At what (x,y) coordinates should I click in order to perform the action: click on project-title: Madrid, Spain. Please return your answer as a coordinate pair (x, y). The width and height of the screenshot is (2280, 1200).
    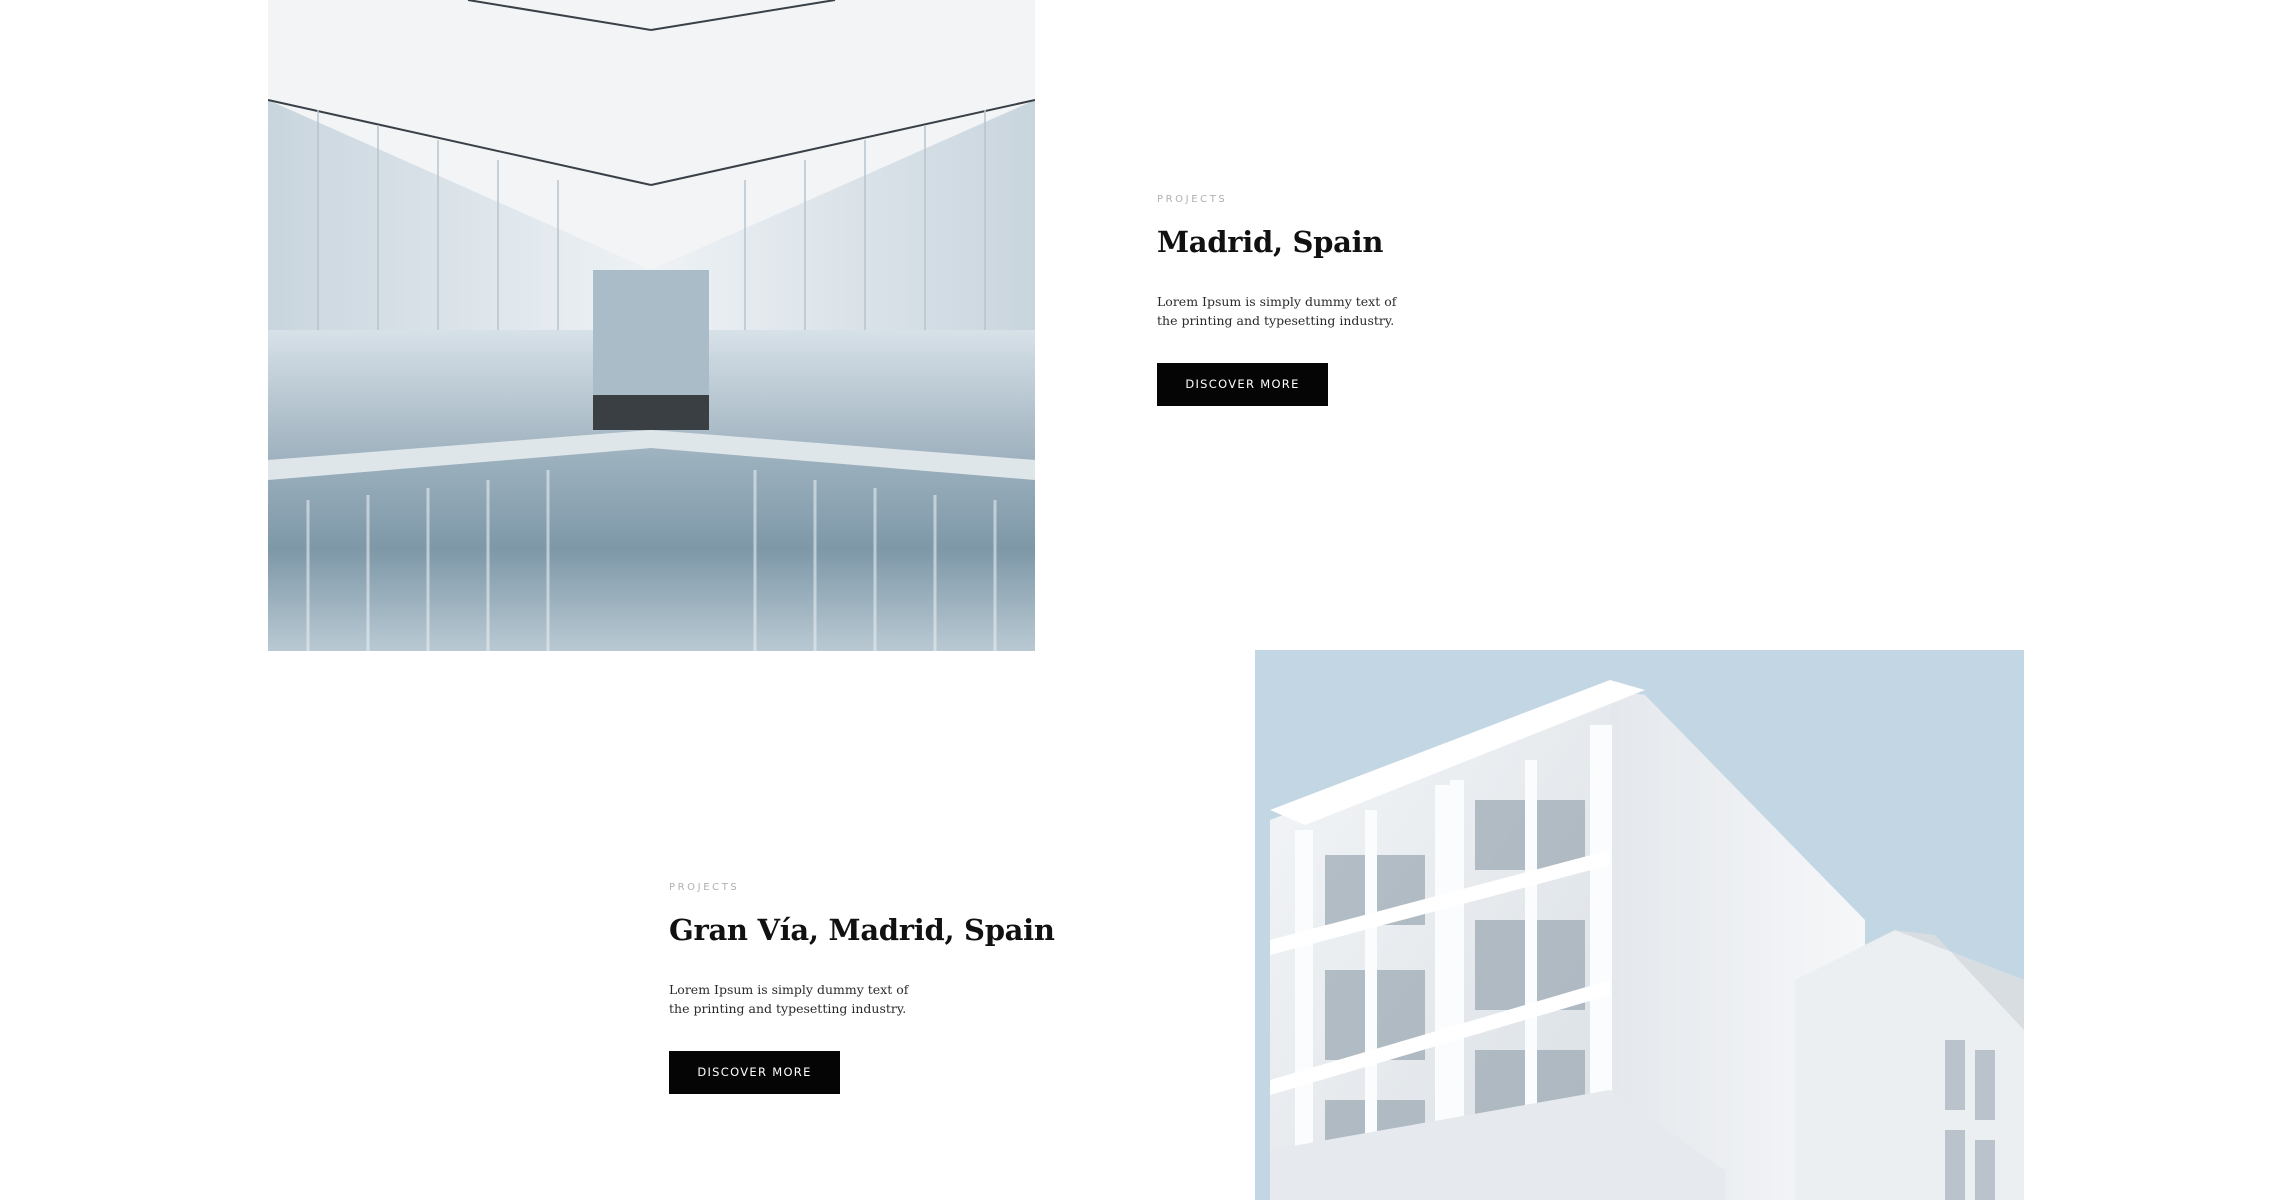
    Looking at the image, I should click on (1270, 242).